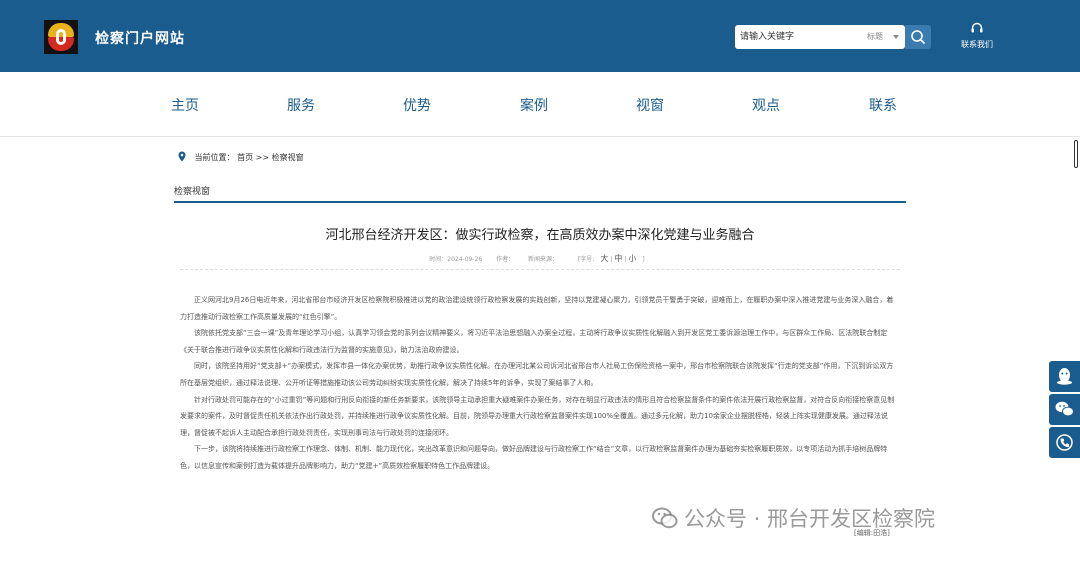 The height and width of the screenshot is (561, 1080). I want to click on contact-us-label: 联系我们, so click(977, 44).